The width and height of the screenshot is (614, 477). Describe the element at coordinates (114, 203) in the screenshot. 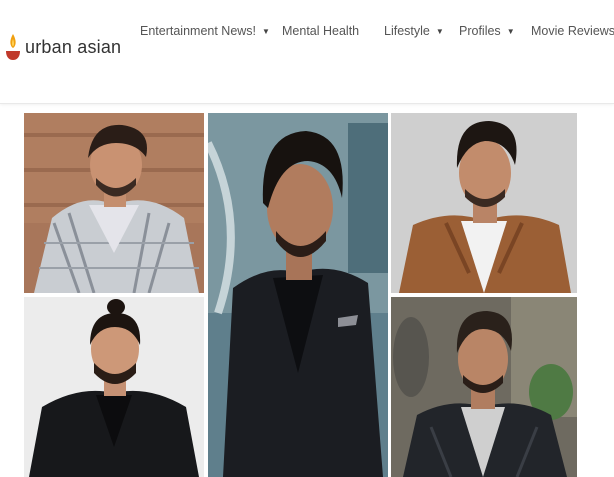

I see `photo-top-left` at that location.